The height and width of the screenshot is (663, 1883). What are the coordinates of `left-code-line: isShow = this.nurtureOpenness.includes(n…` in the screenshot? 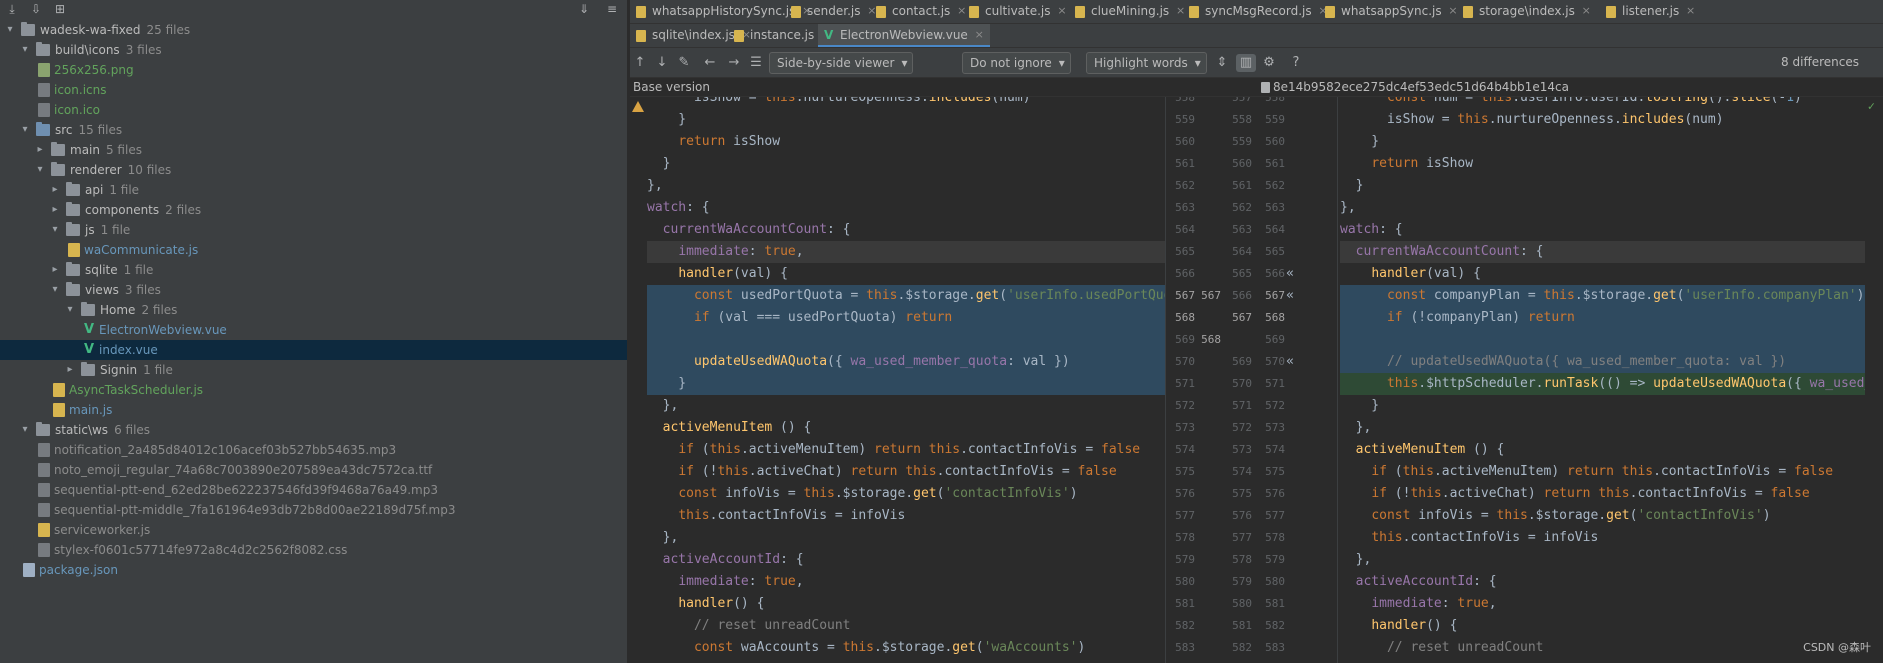 It's located at (906, 103).